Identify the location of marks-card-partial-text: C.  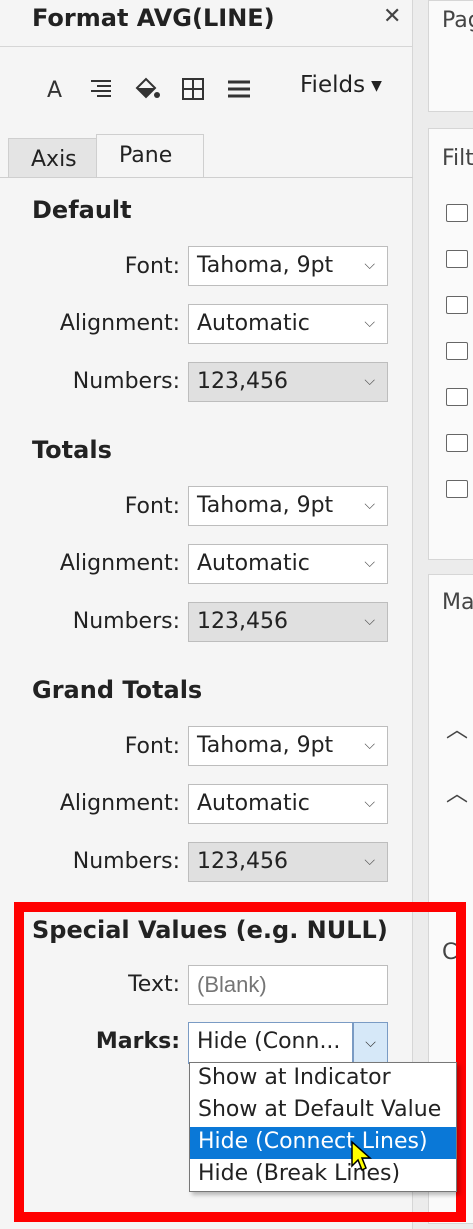
(450, 952).